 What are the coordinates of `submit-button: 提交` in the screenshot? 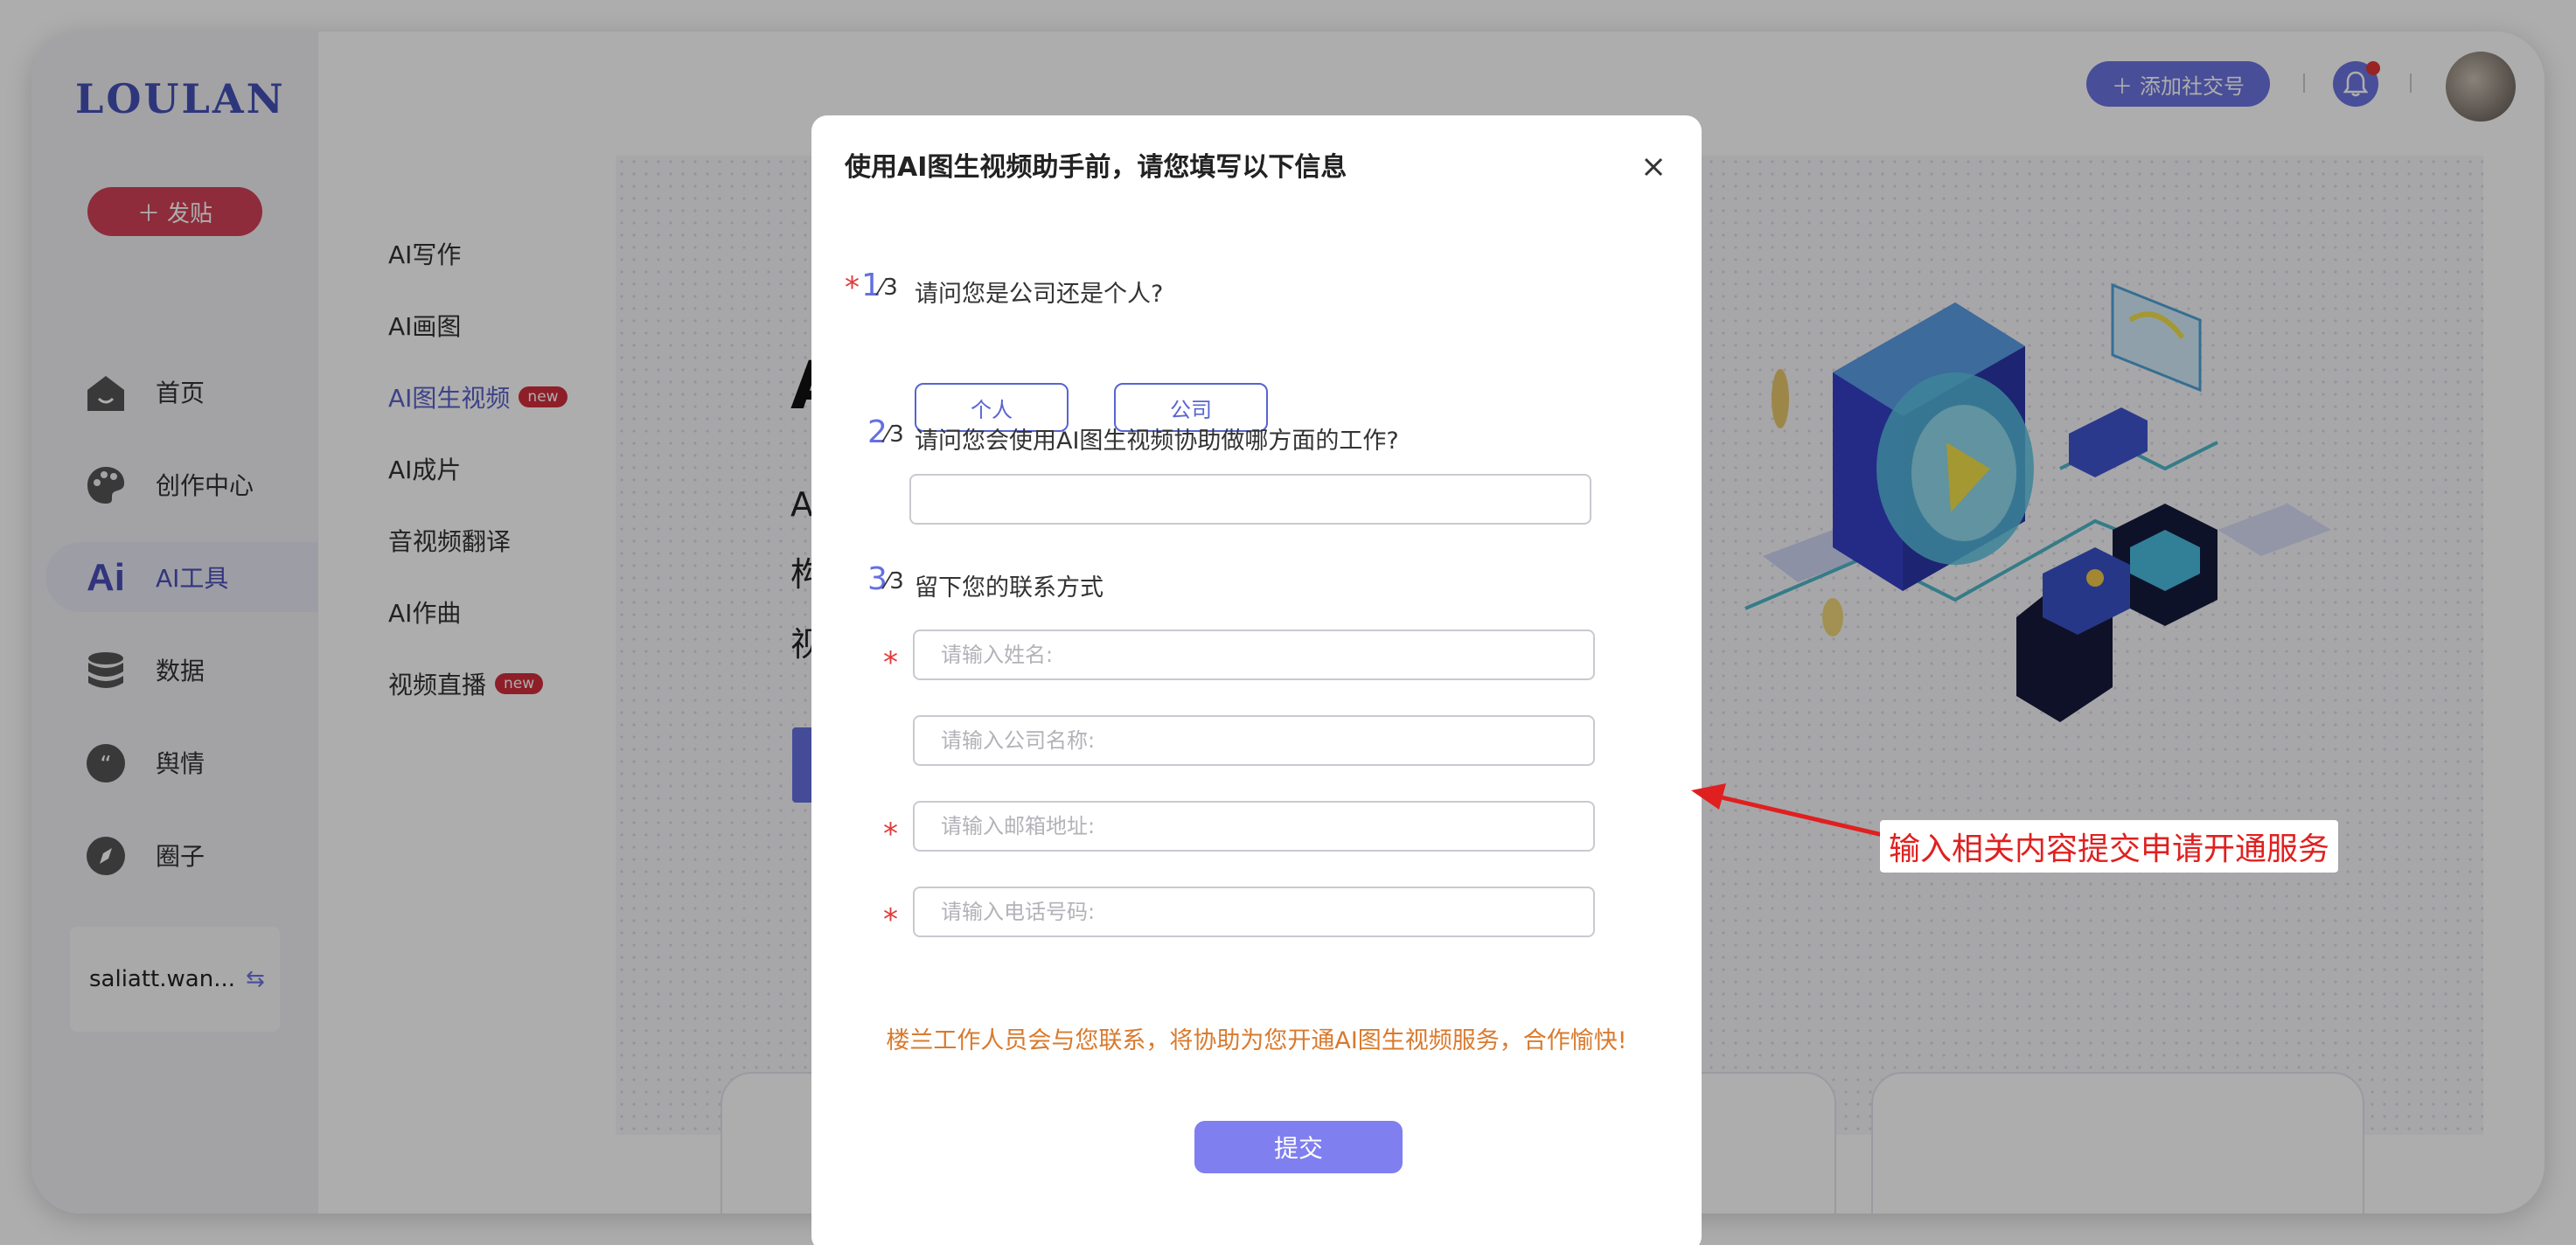 It's located at (1298, 1147).